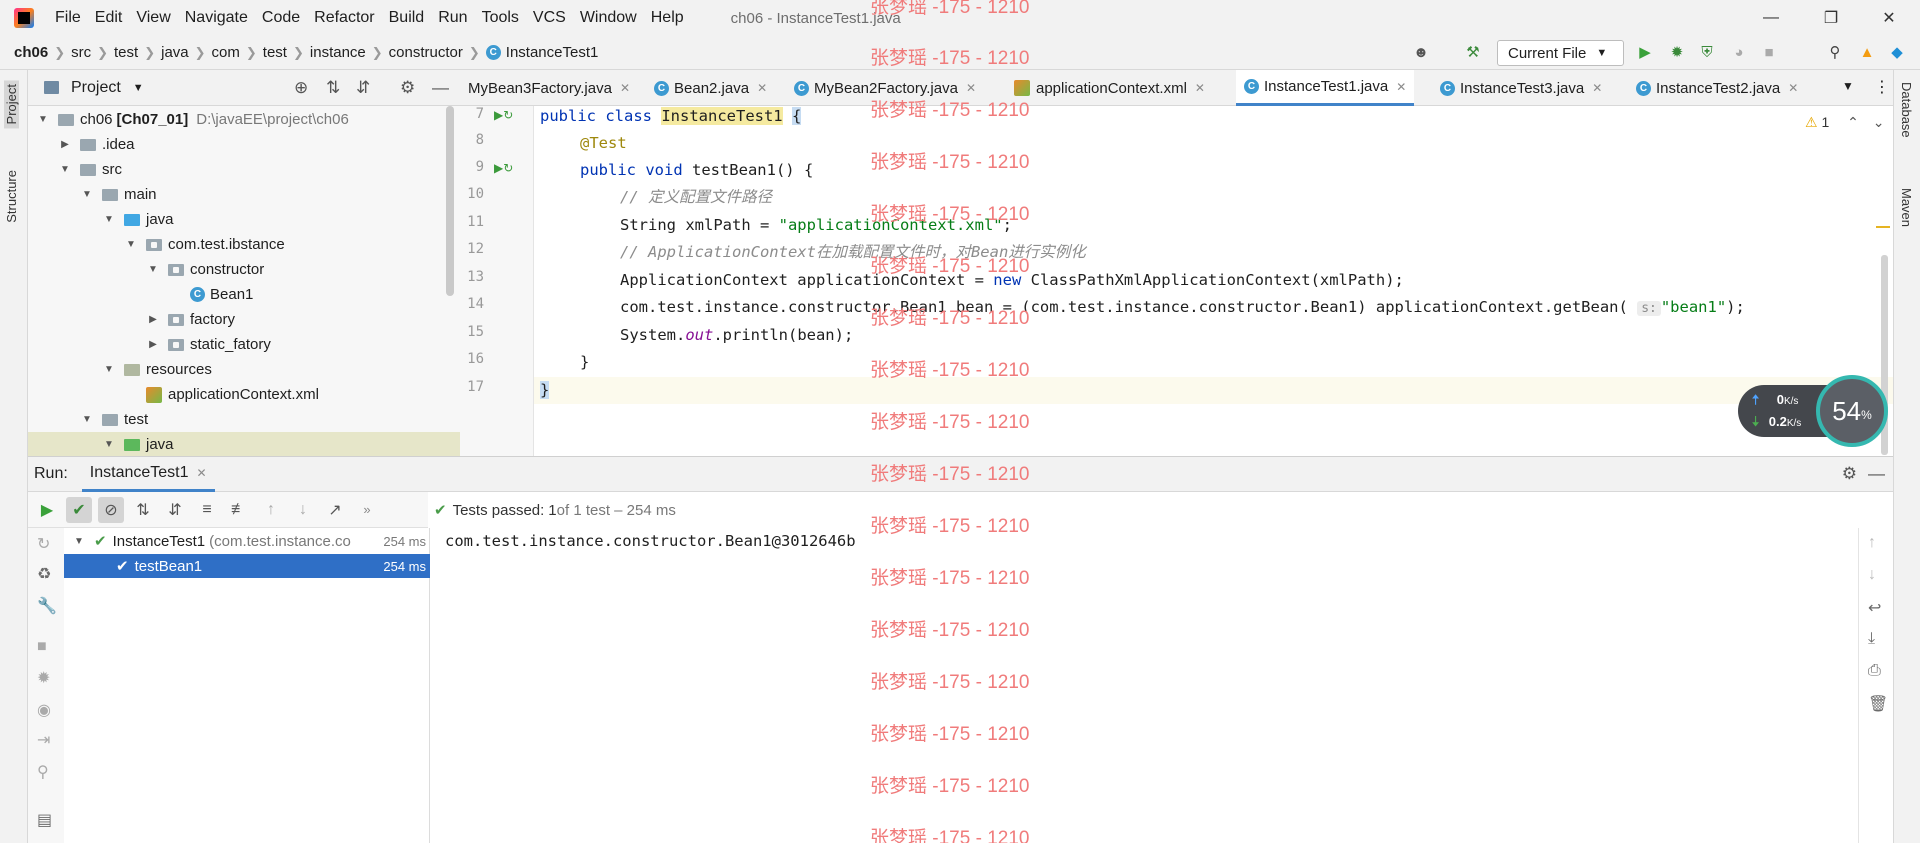 This screenshot has height=843, width=1920. What do you see at coordinates (1879, 122) in the screenshot?
I see `chevron-down-icon: ⌄` at bounding box center [1879, 122].